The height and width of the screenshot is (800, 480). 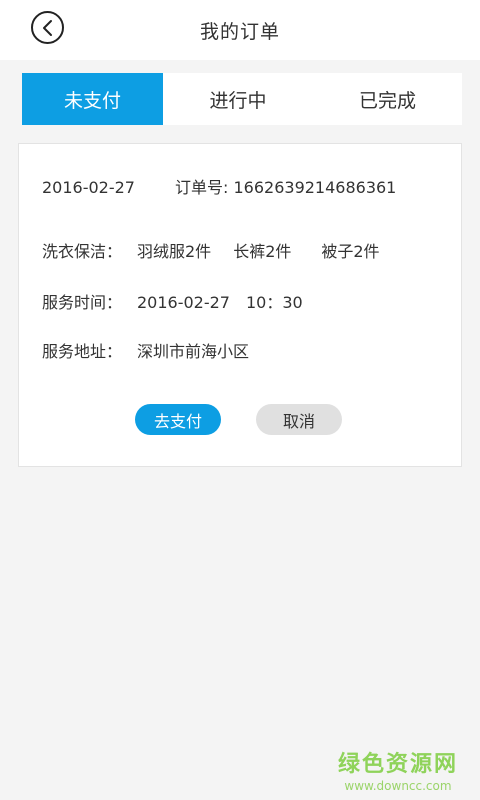 What do you see at coordinates (88, 187) in the screenshot?
I see `order-date: 2016-02-27` at bounding box center [88, 187].